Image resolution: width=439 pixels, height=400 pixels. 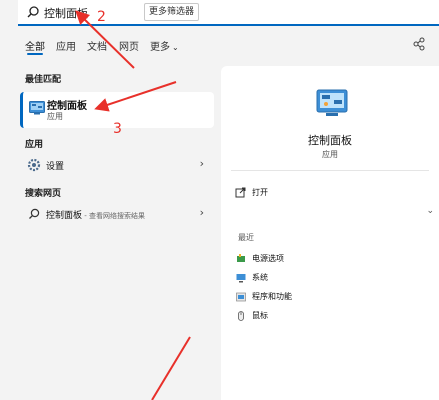 I want to click on recent-item-label: 鼠标, so click(x=260, y=315).